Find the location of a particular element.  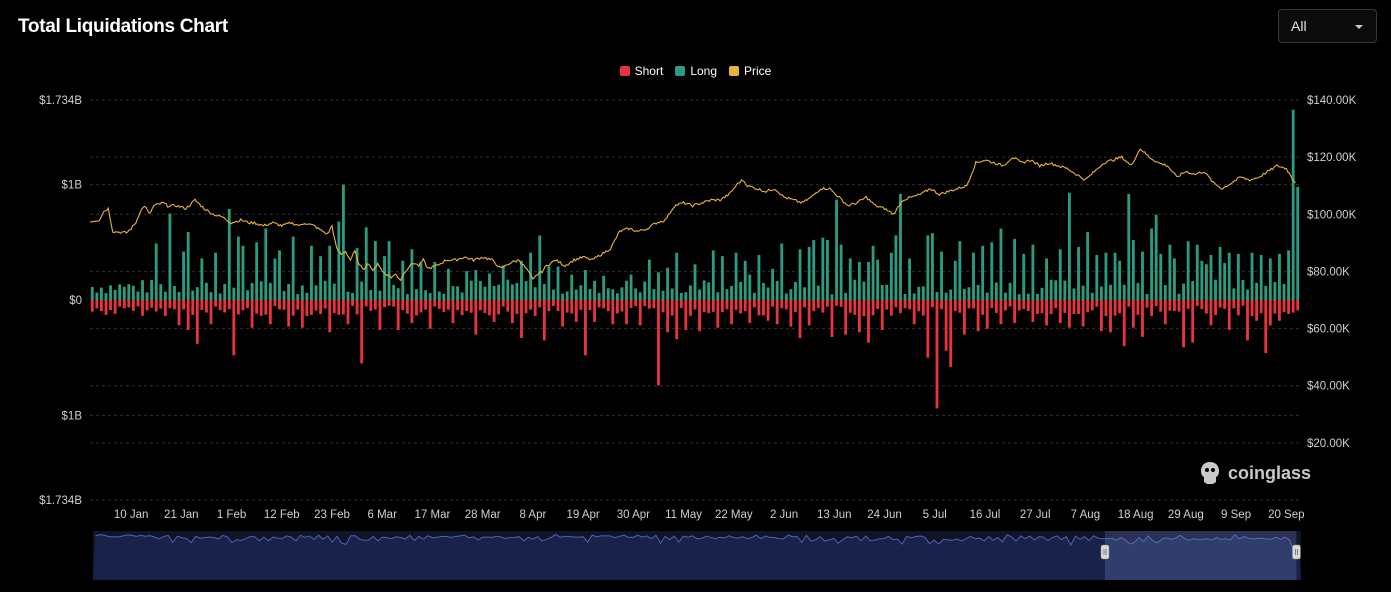

x-axis-tick-label: 2 Jun is located at coordinates (784, 515).